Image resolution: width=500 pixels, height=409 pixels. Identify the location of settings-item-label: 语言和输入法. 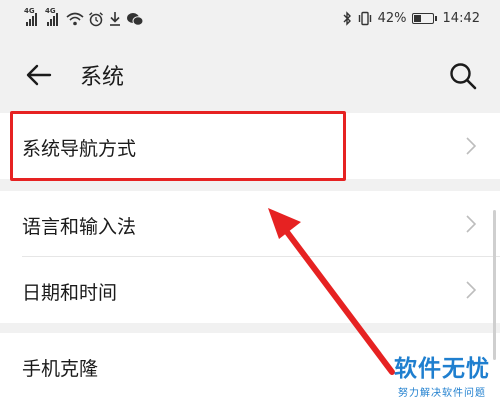
(79, 227).